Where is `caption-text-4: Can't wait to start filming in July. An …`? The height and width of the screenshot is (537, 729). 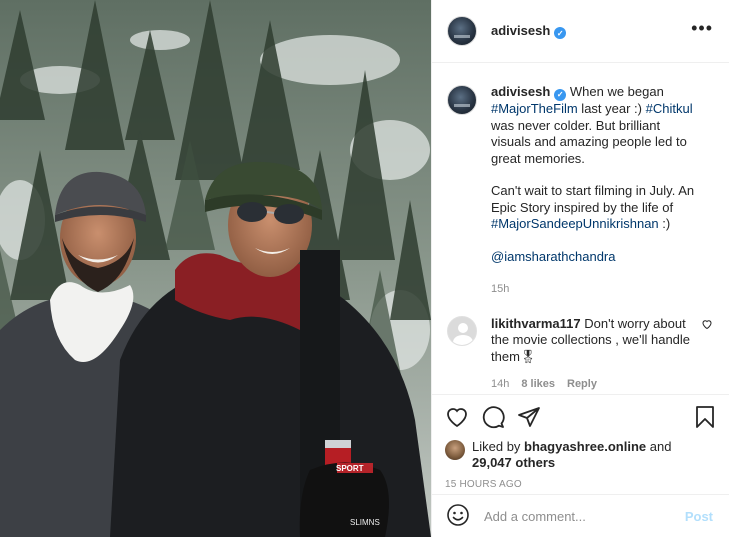
caption-text-4: Can't wait to start filming in July. An … is located at coordinates (593, 199).